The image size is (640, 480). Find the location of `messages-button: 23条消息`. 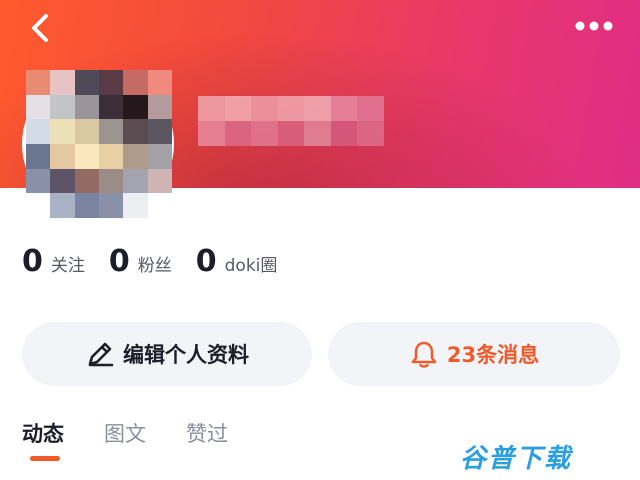

messages-button: 23条消息 is located at coordinates (474, 354).